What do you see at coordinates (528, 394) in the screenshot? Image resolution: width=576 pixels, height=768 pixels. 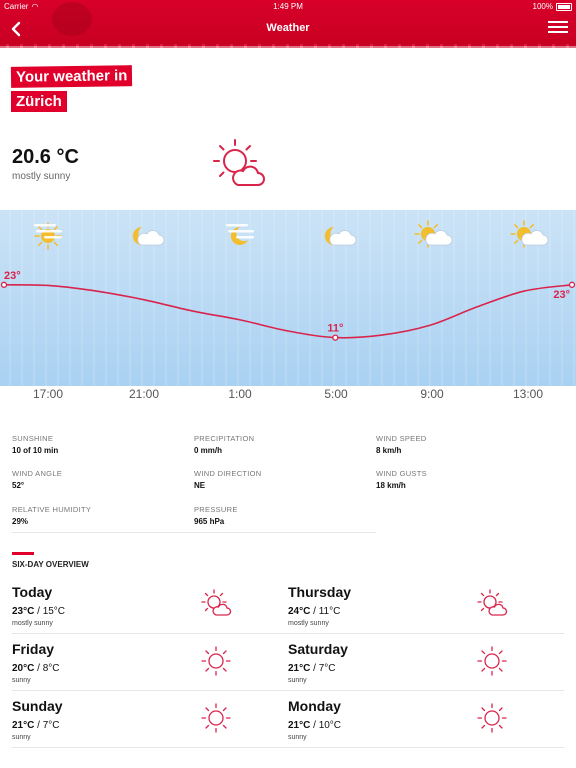 I see `x-tick-label: 13:00` at bounding box center [528, 394].